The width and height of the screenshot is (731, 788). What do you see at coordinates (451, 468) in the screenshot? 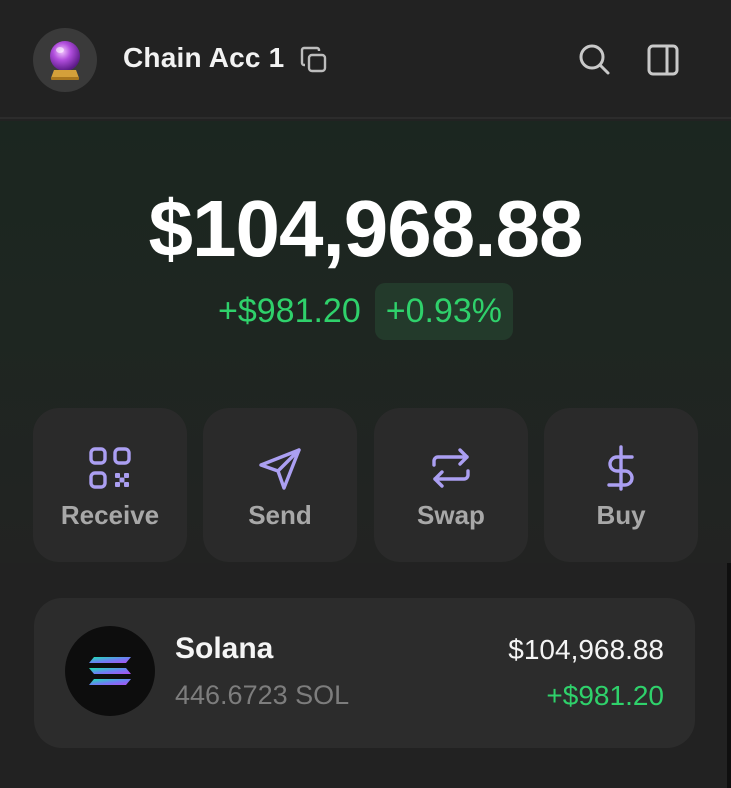
I see `swap-icon` at bounding box center [451, 468].